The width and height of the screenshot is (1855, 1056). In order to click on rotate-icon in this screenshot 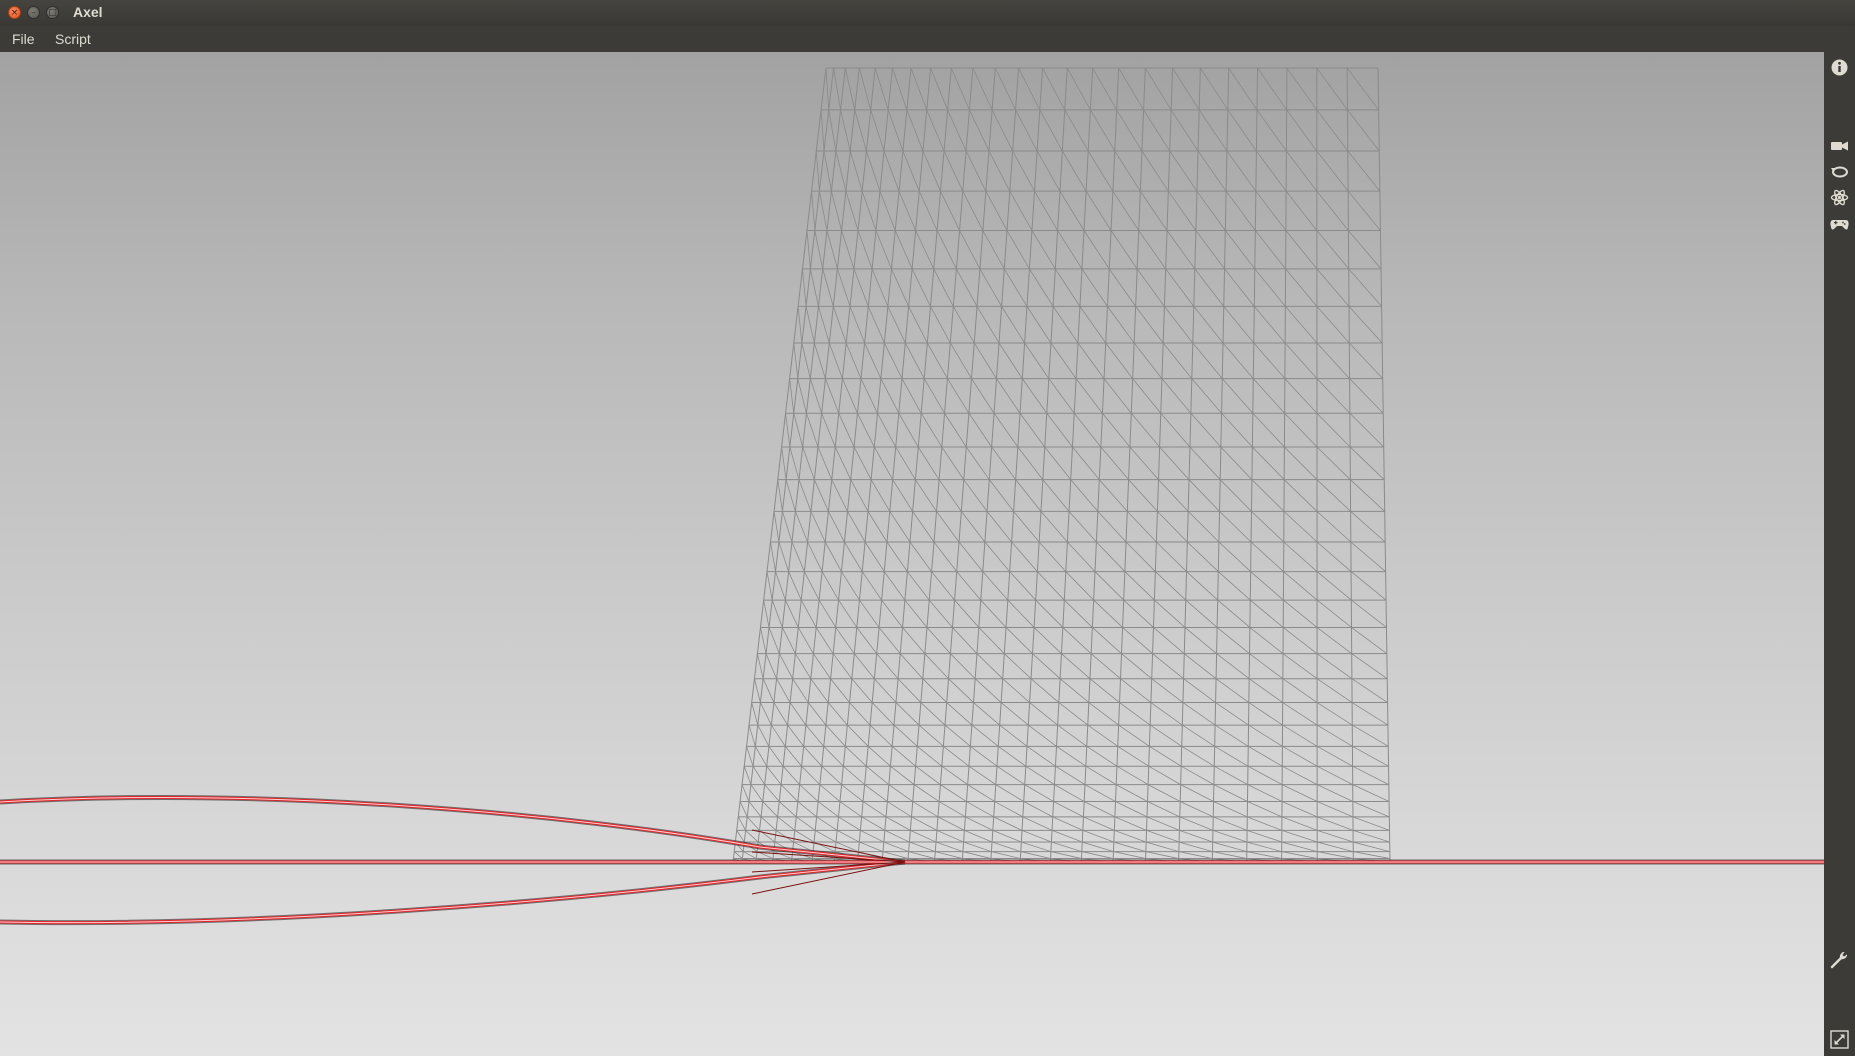, I will do `click(1839, 171)`.